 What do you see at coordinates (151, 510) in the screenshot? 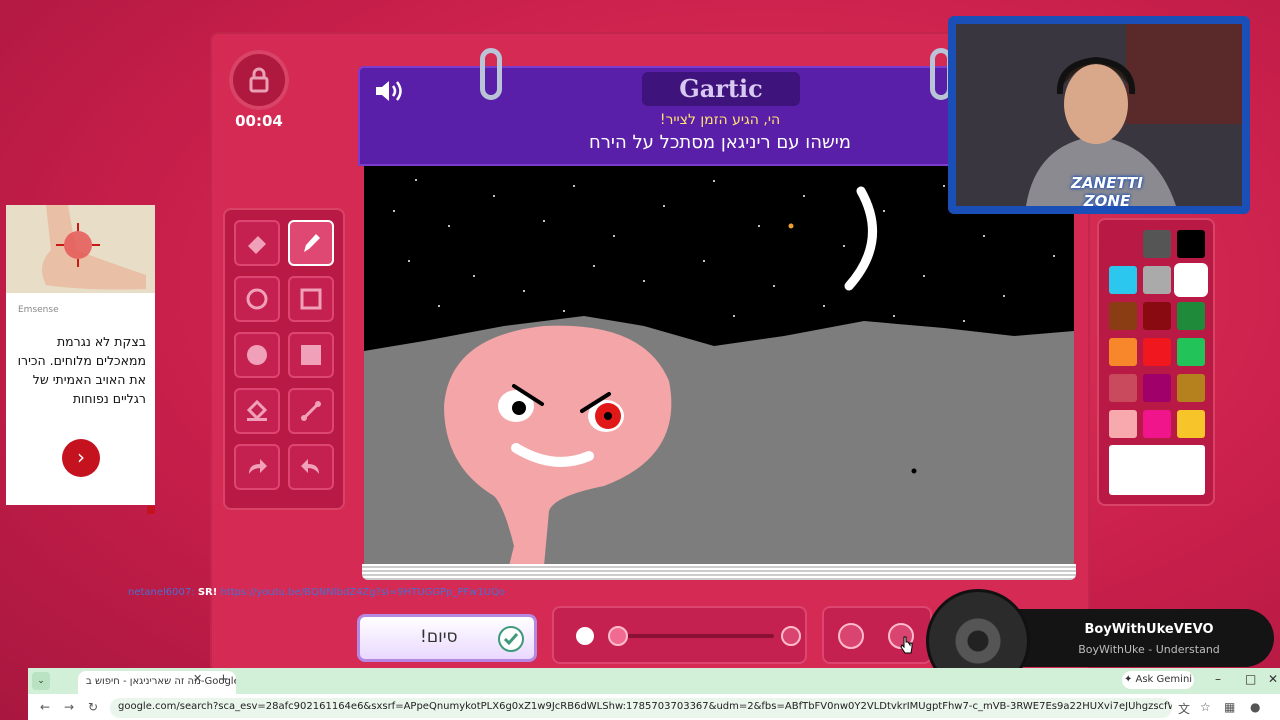
I see `ad-choices-icon` at bounding box center [151, 510].